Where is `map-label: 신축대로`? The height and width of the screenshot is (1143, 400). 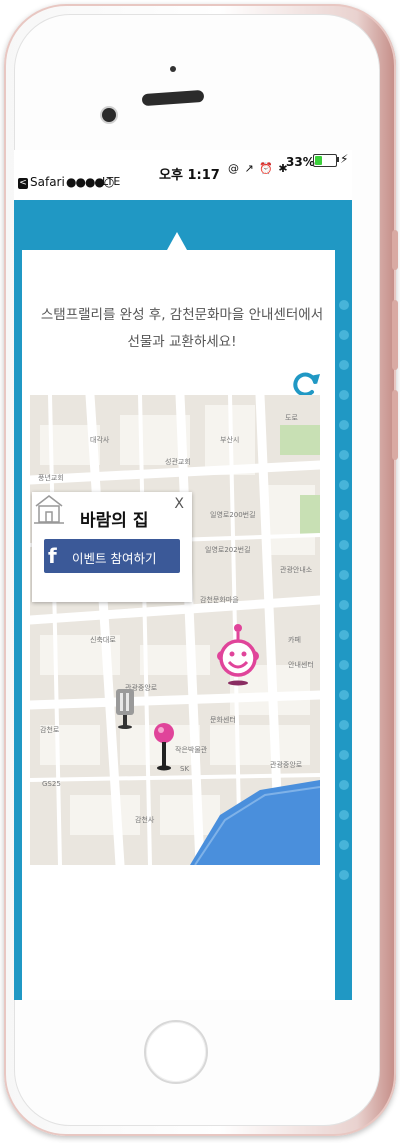
map-label: 신축대로 is located at coordinates (103, 640).